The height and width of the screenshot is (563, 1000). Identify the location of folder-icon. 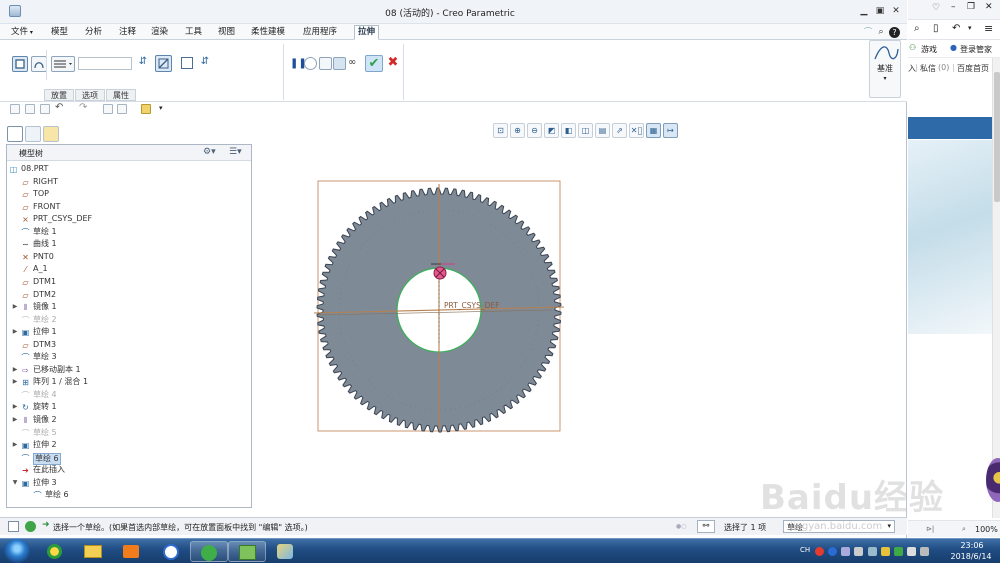
(146, 109).